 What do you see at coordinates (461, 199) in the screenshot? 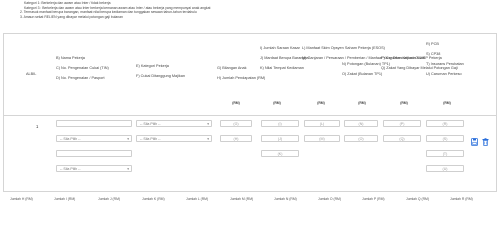
I see `total-label: Jumlah R (RM)` at bounding box center [461, 199].